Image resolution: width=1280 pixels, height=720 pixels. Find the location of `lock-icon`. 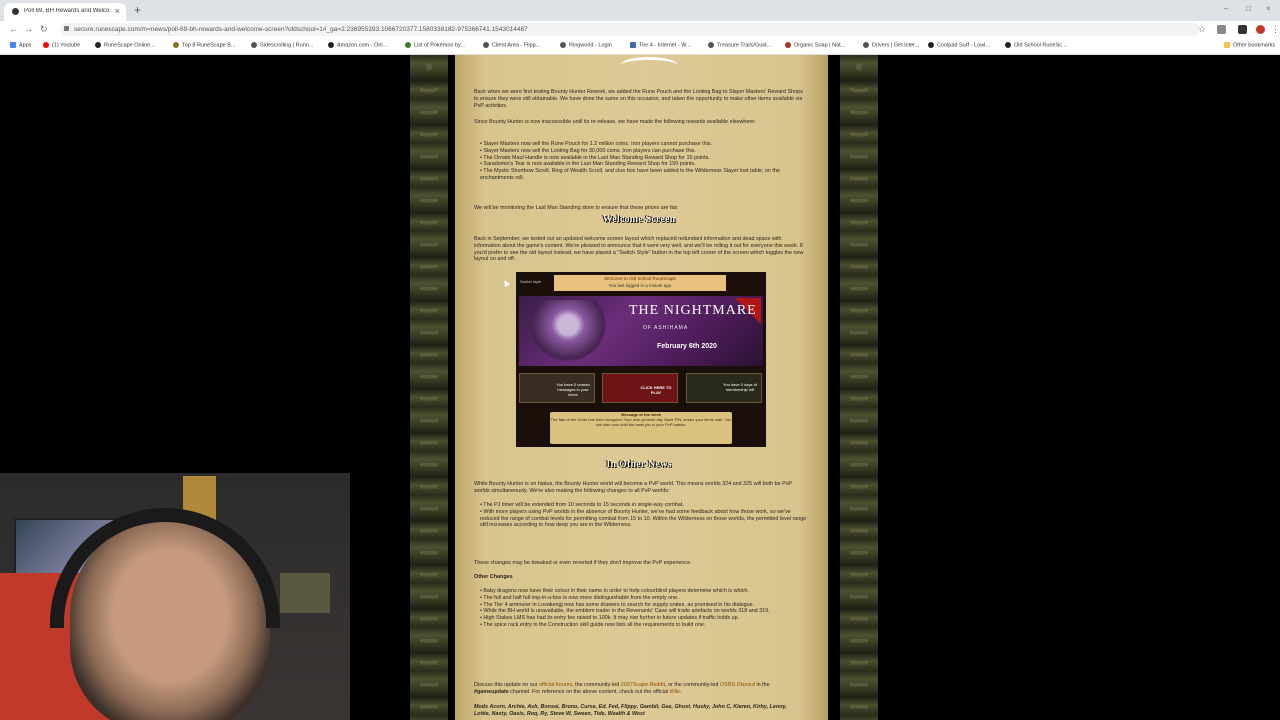

lock-icon is located at coordinates (66, 28).